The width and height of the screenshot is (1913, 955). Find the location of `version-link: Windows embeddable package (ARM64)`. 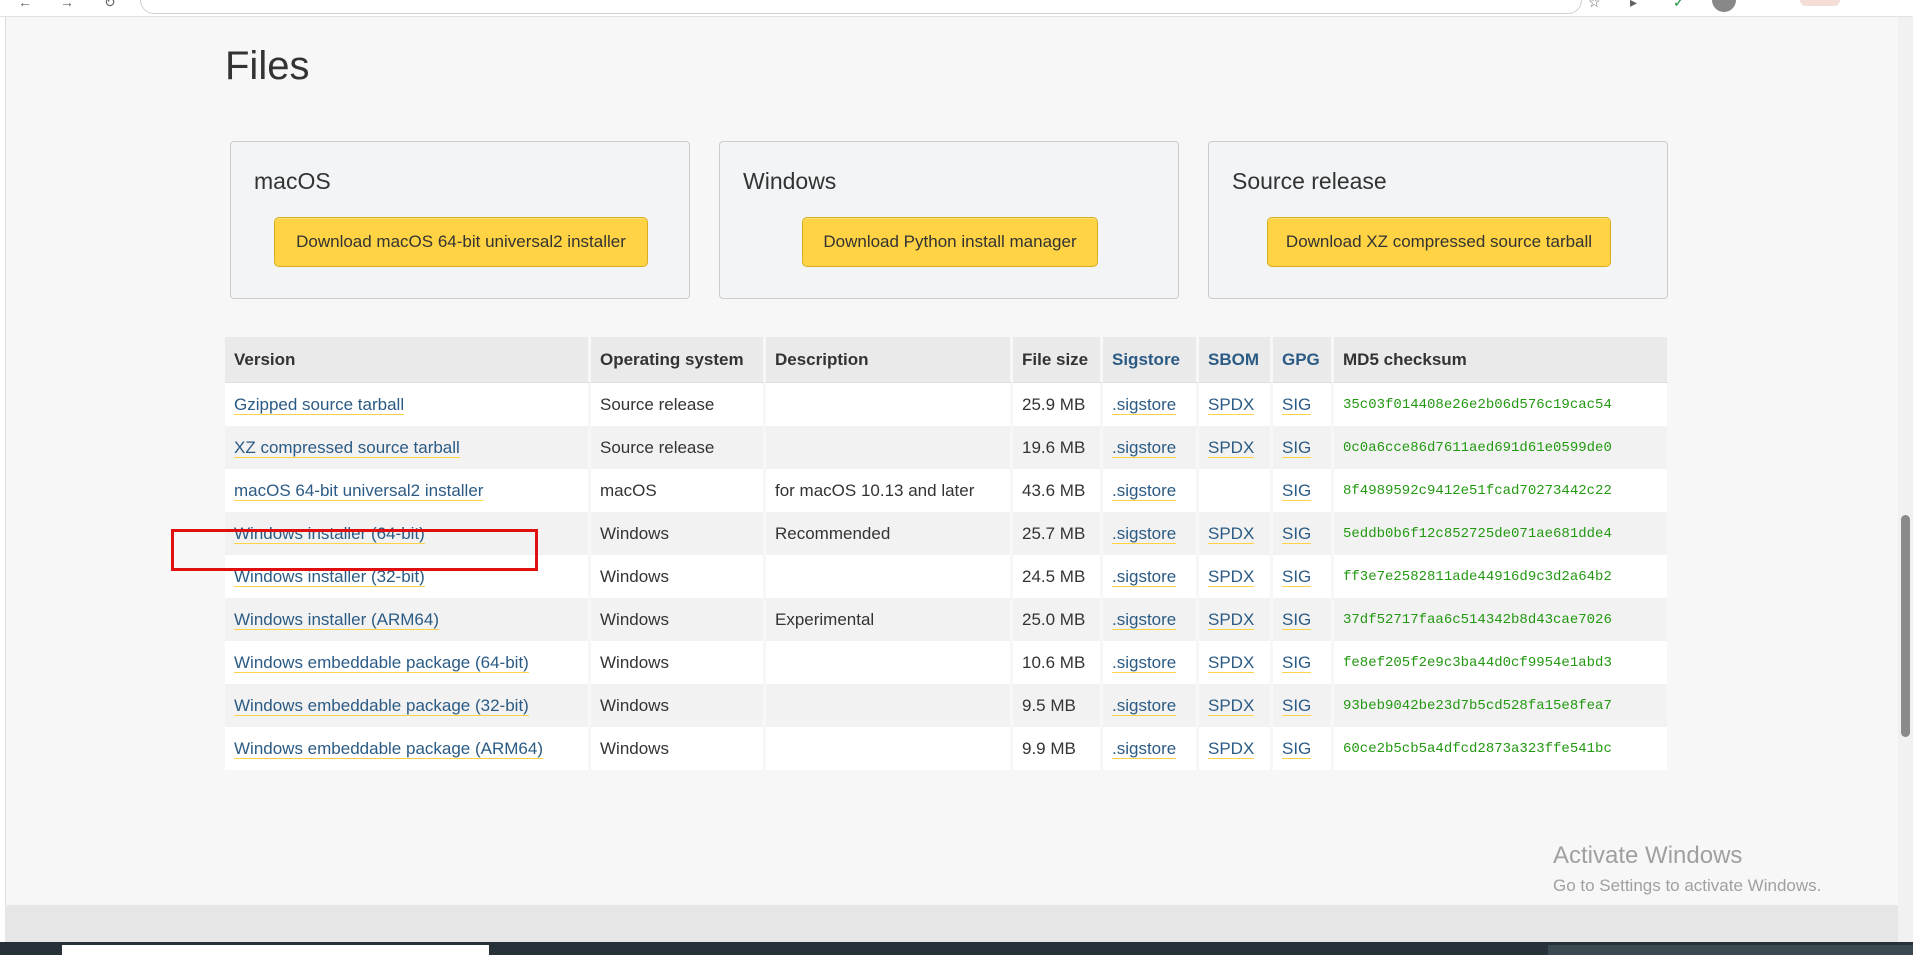

version-link: Windows embeddable package (ARM64) is located at coordinates (388, 748).